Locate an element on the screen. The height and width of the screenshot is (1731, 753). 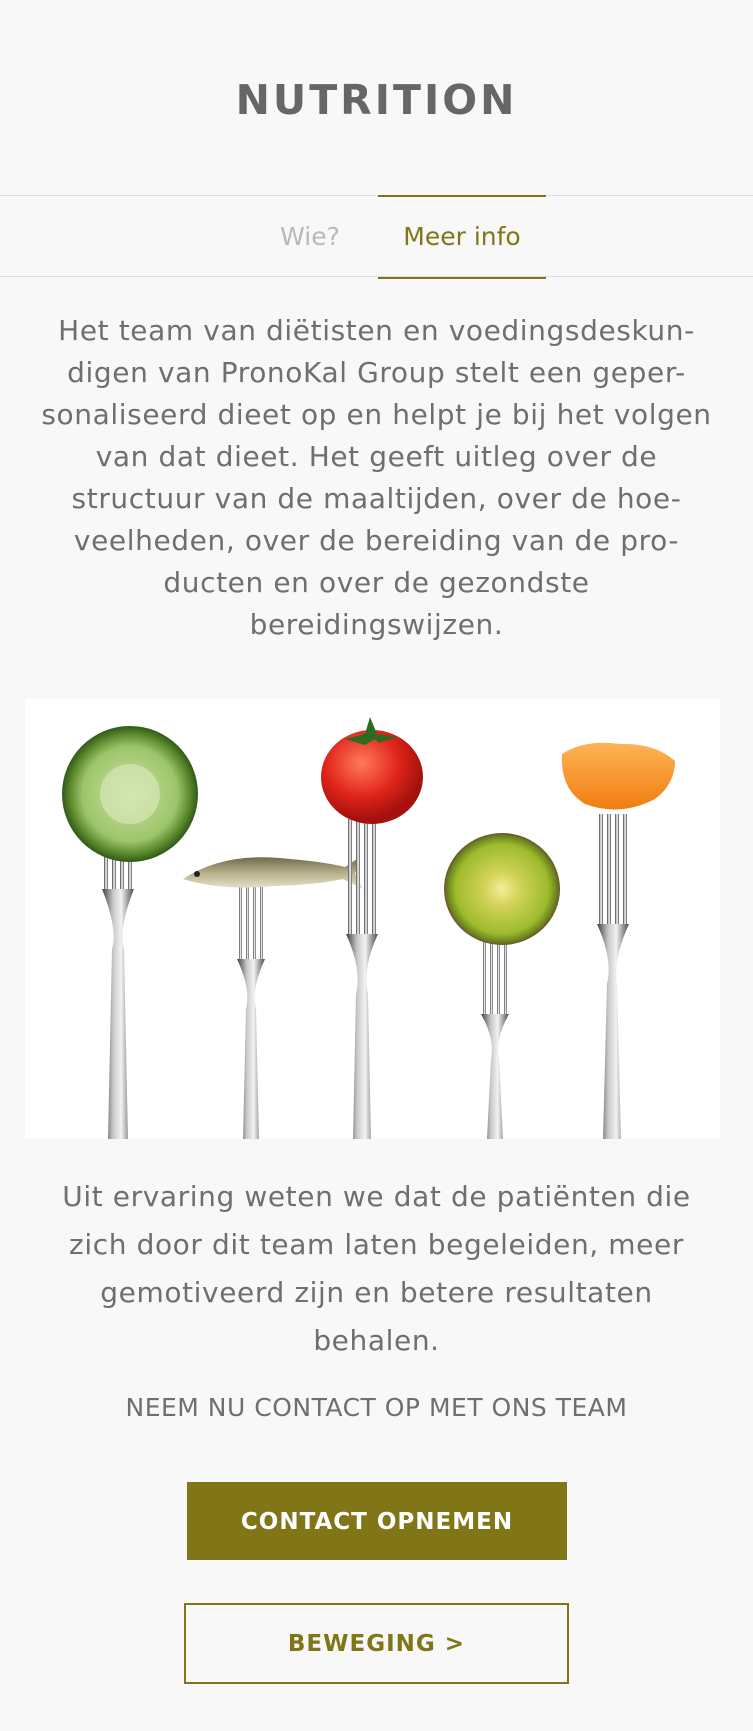
tab-wie: Wie? is located at coordinates (310, 237).